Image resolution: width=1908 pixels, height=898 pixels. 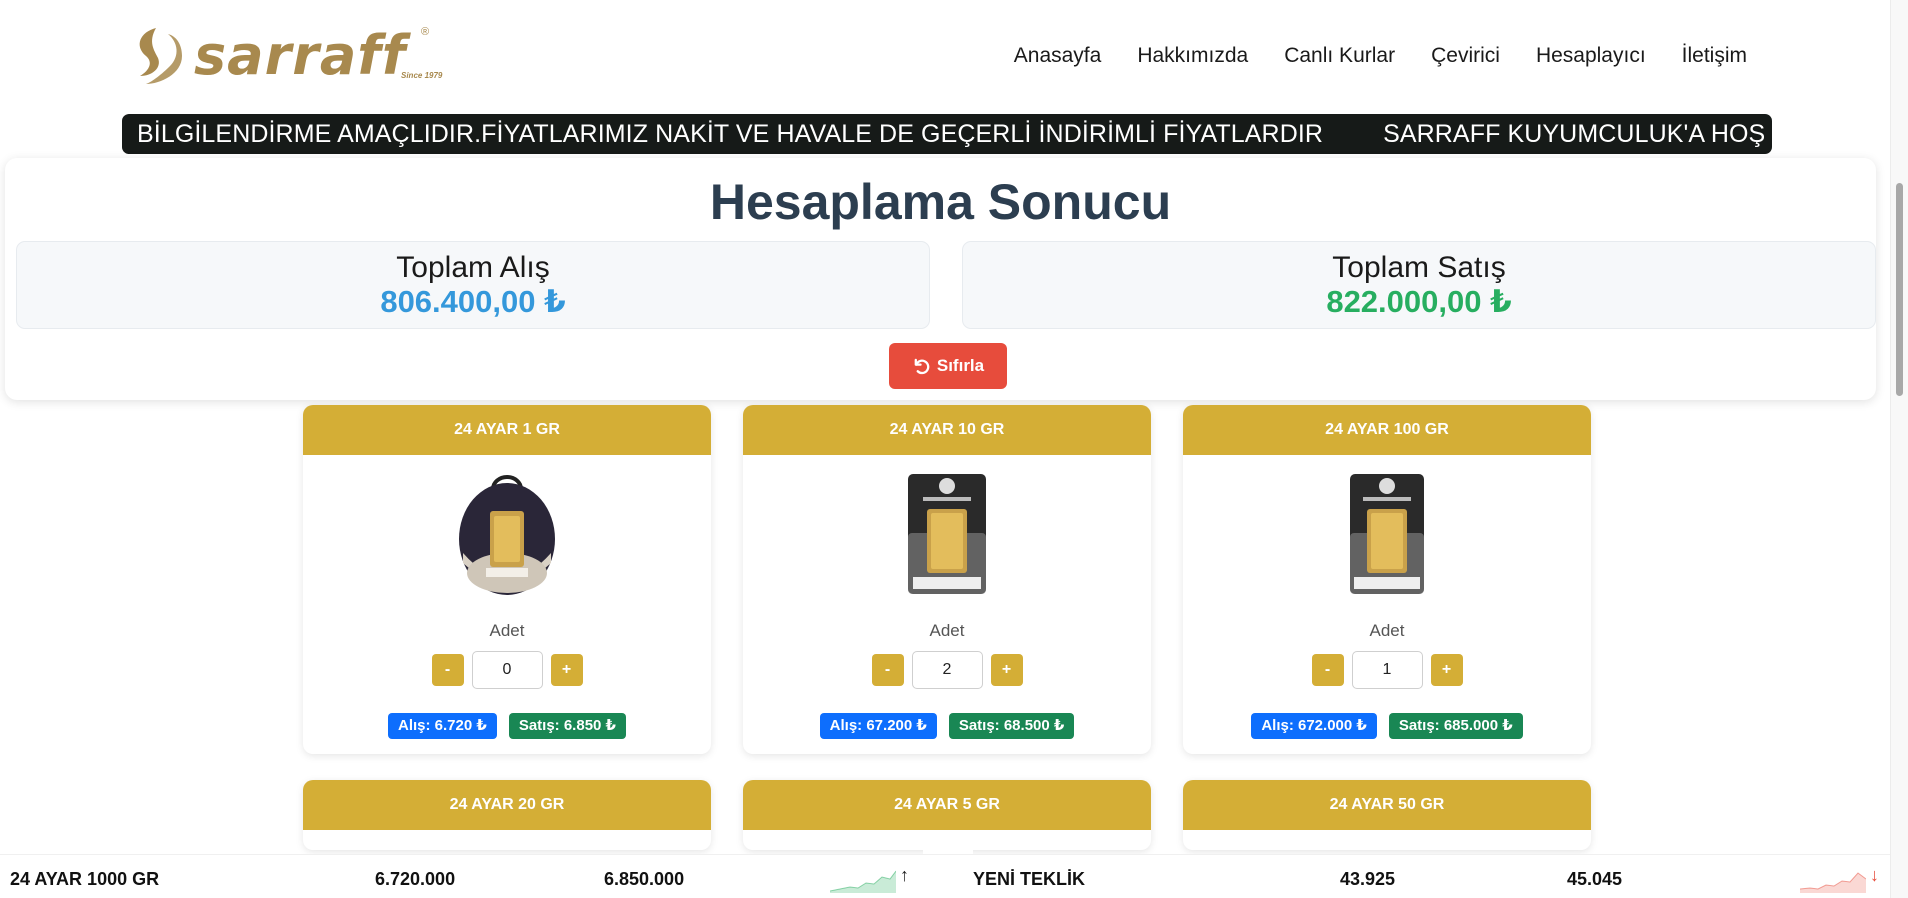 I want to click on trend-up-icon: ↑, so click(x=904, y=875).